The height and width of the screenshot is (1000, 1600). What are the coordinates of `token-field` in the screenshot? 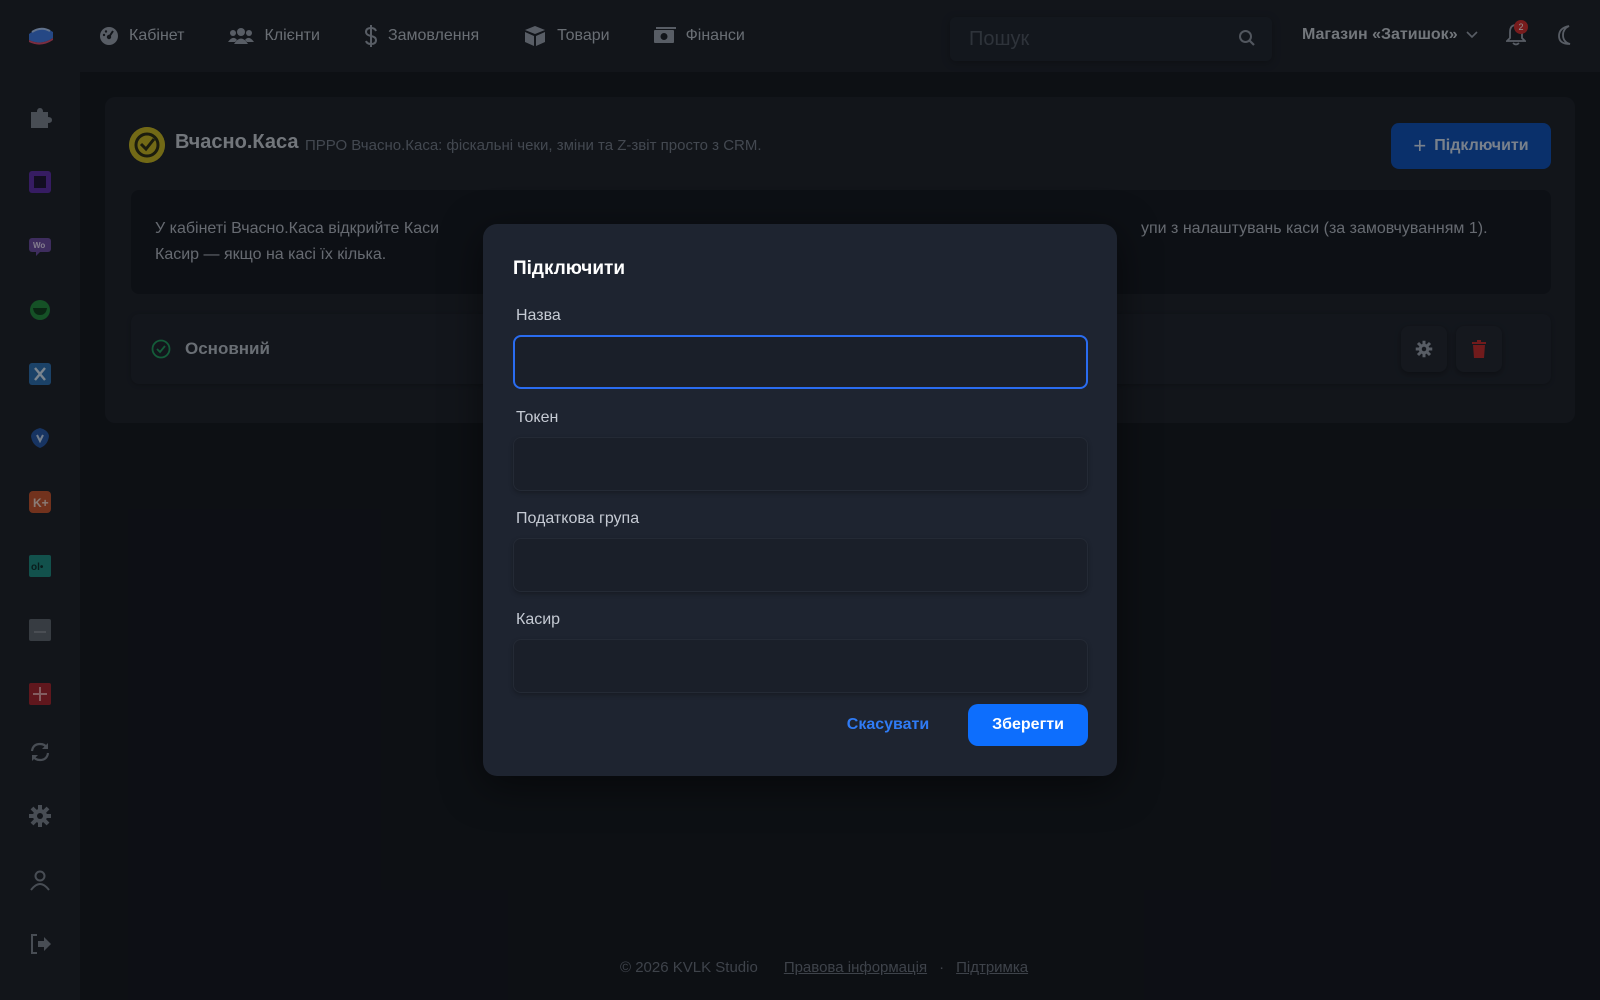 It's located at (800, 464).